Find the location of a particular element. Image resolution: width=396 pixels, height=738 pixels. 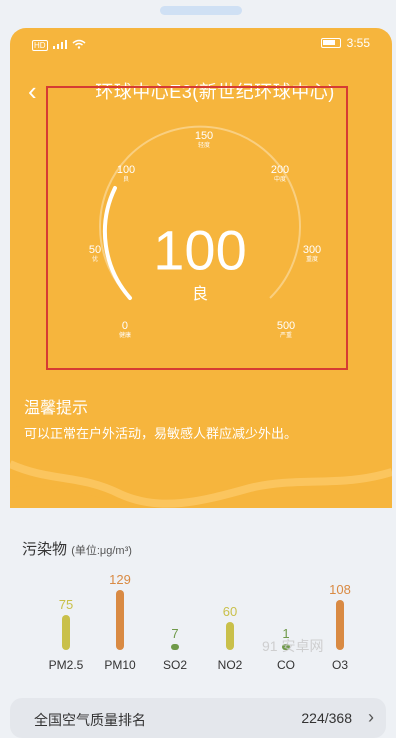

status-right: 3:55 is located at coordinates (345, 43).